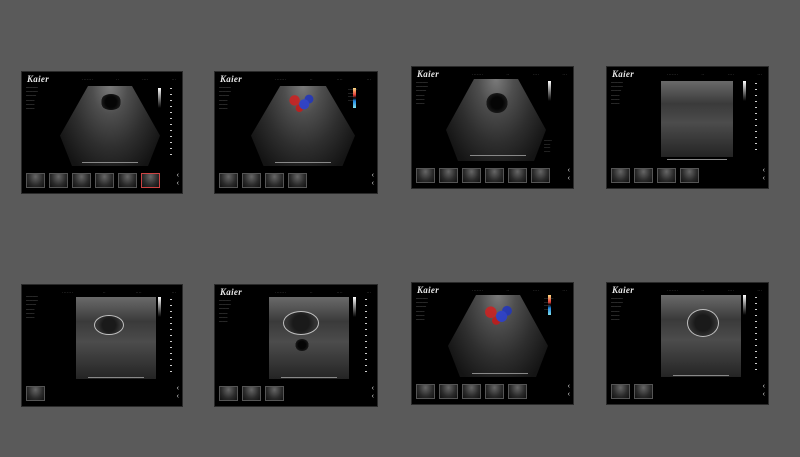 The width and height of the screenshot is (800, 457). Describe the element at coordinates (150, 180) in the screenshot. I see `thumbnail-selected` at that location.